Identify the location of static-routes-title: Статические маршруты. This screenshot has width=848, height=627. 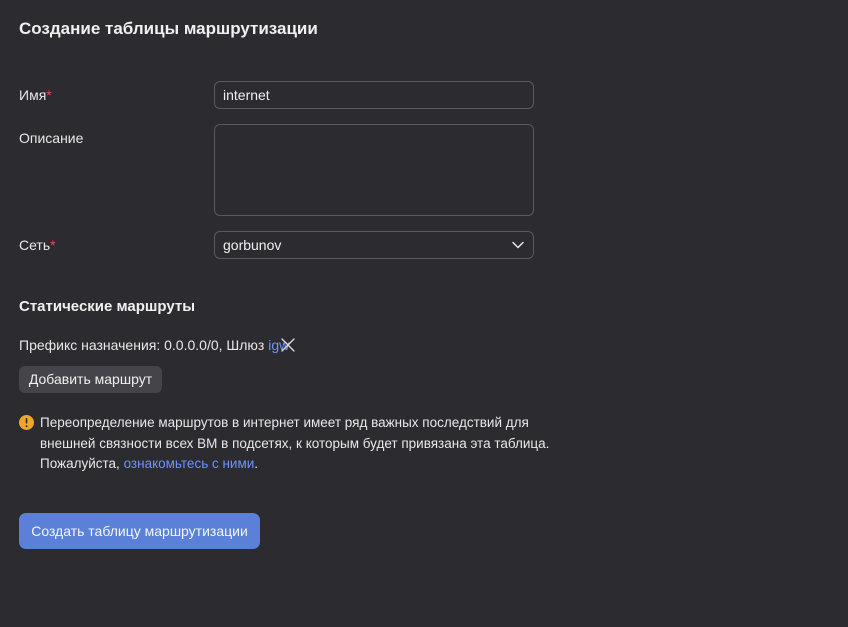
(107, 306).